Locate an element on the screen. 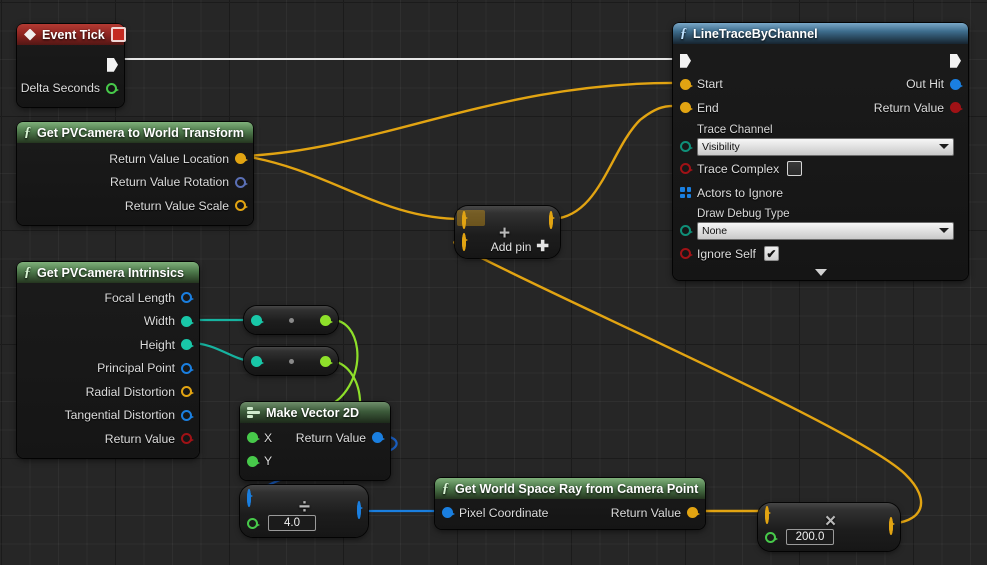  node-make-vector-2d: Make Vector 2D X Return Value Y is located at coordinates (315, 441).